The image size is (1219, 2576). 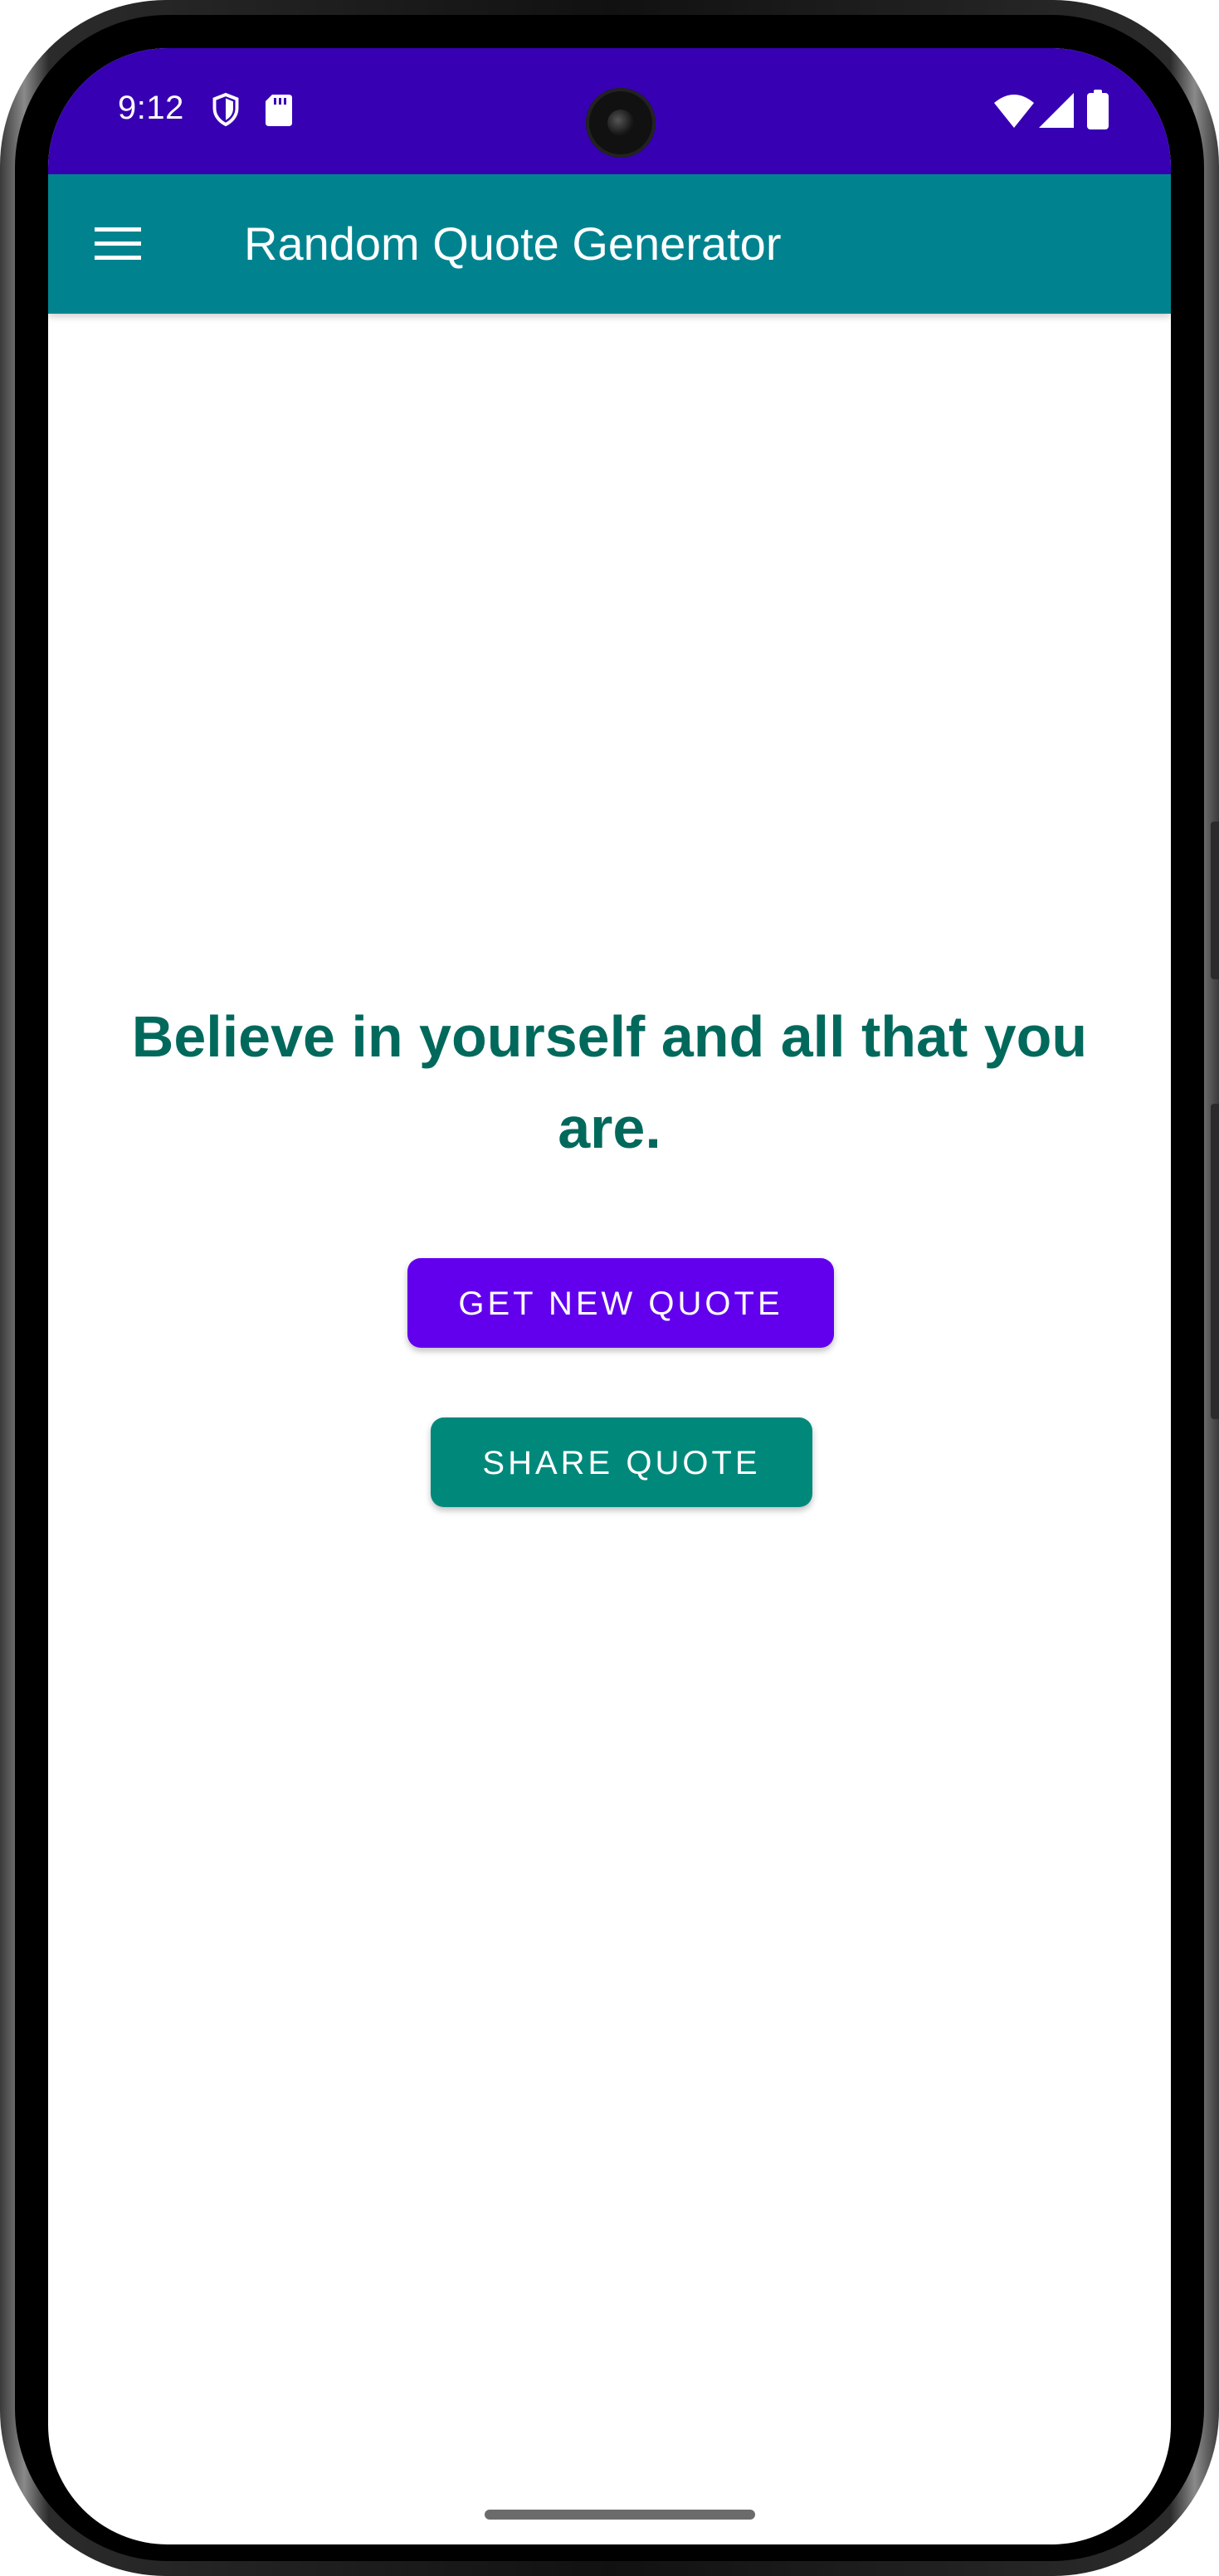 I want to click on status-bar: 9:12, so click(x=609, y=111).